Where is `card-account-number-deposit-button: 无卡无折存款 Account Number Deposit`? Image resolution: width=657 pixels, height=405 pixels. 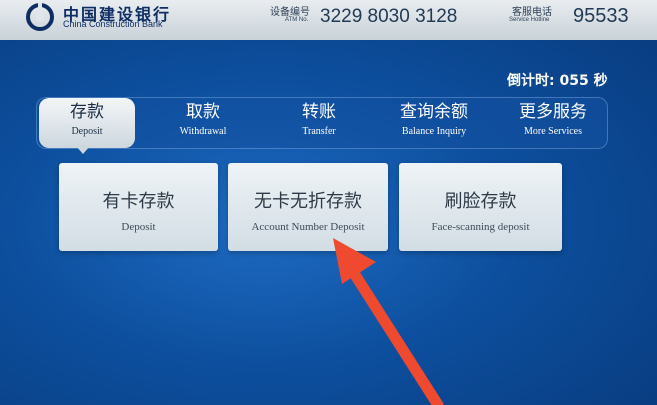 card-account-number-deposit-button: 无卡无折存款 Account Number Deposit is located at coordinates (308, 207).